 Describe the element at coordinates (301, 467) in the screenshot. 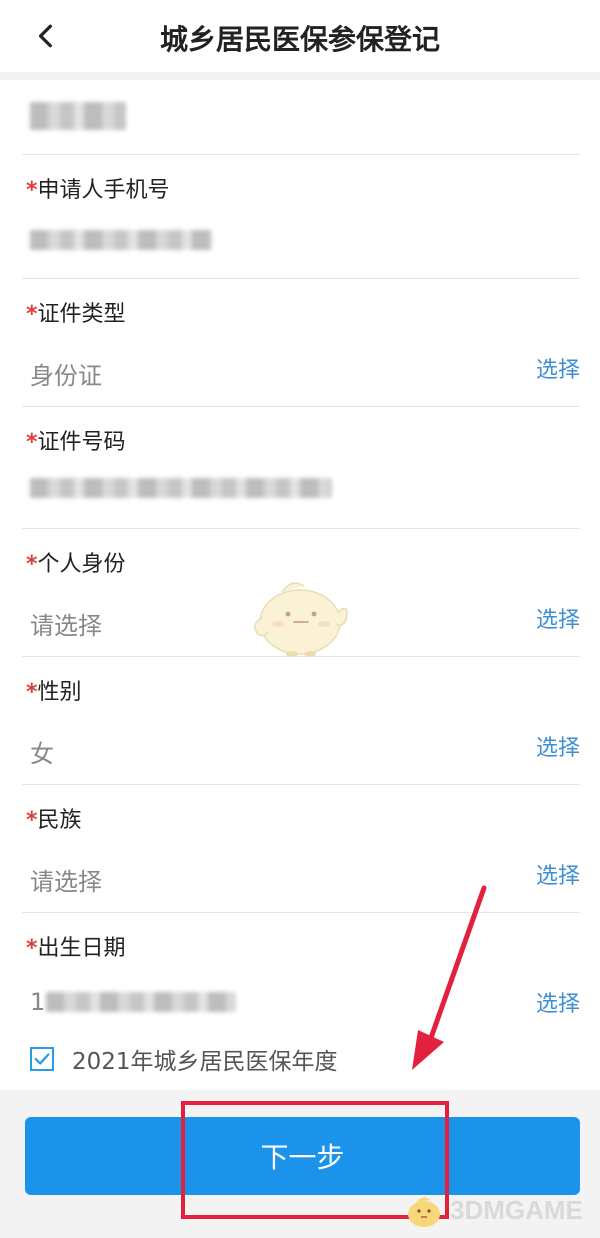

I see `form-row-id-number: *证件号码` at that location.